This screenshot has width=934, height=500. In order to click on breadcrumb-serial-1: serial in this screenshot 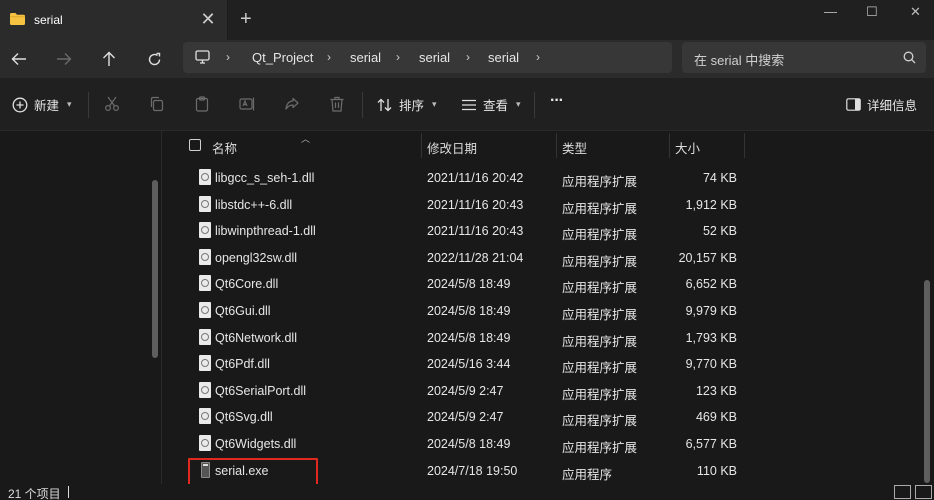, I will do `click(365, 57)`.